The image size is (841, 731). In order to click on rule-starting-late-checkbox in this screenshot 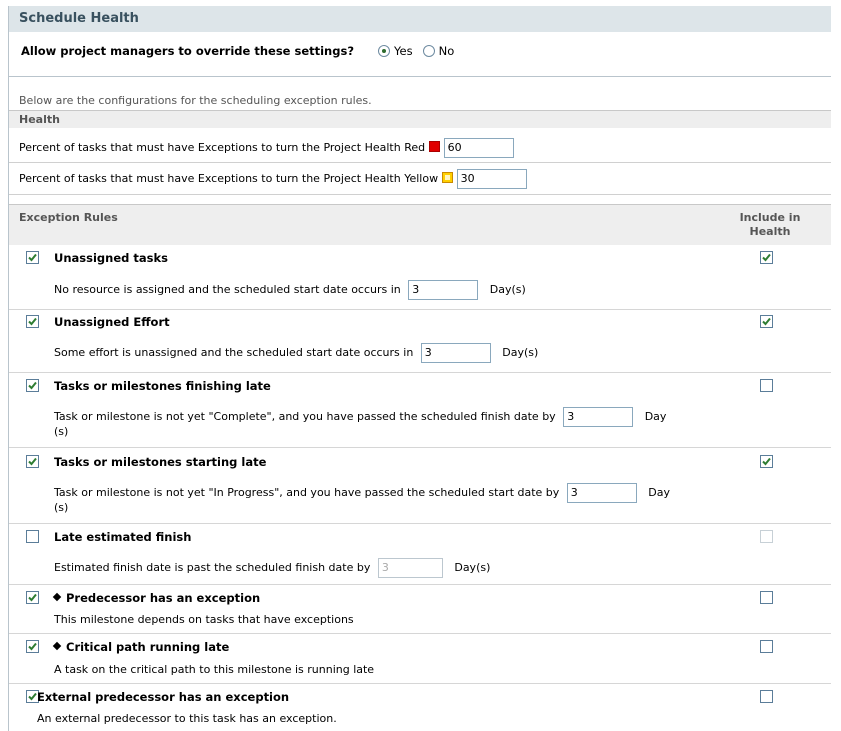, I will do `click(32, 461)`.